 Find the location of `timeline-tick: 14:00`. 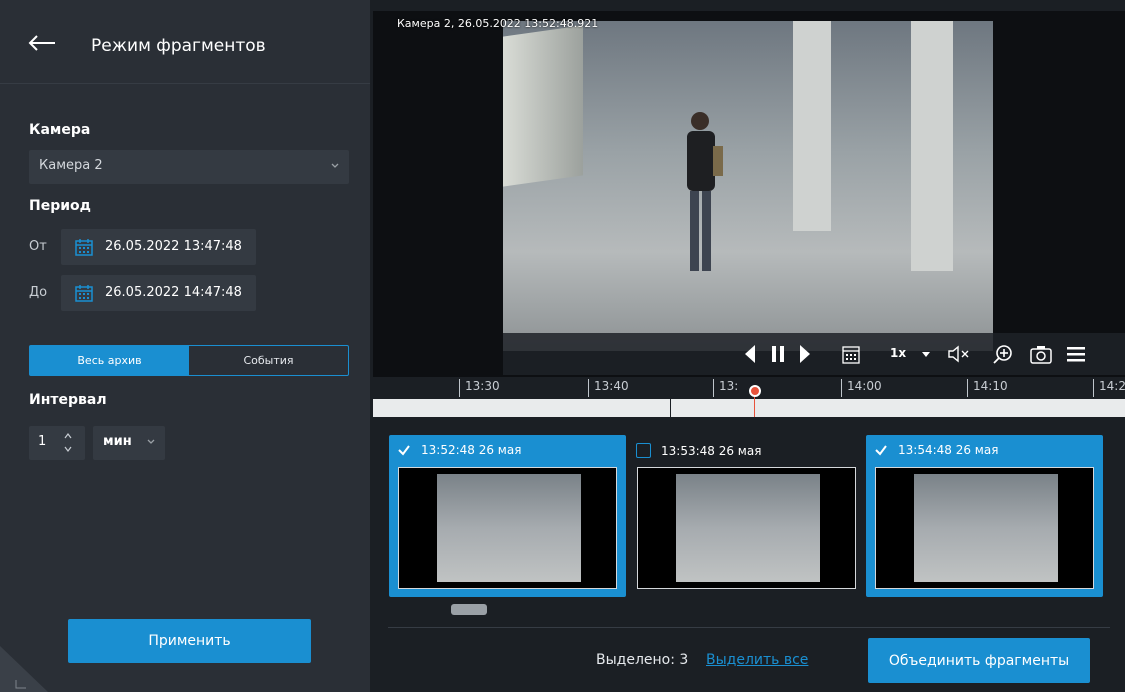

timeline-tick: 14:00 is located at coordinates (861, 388).